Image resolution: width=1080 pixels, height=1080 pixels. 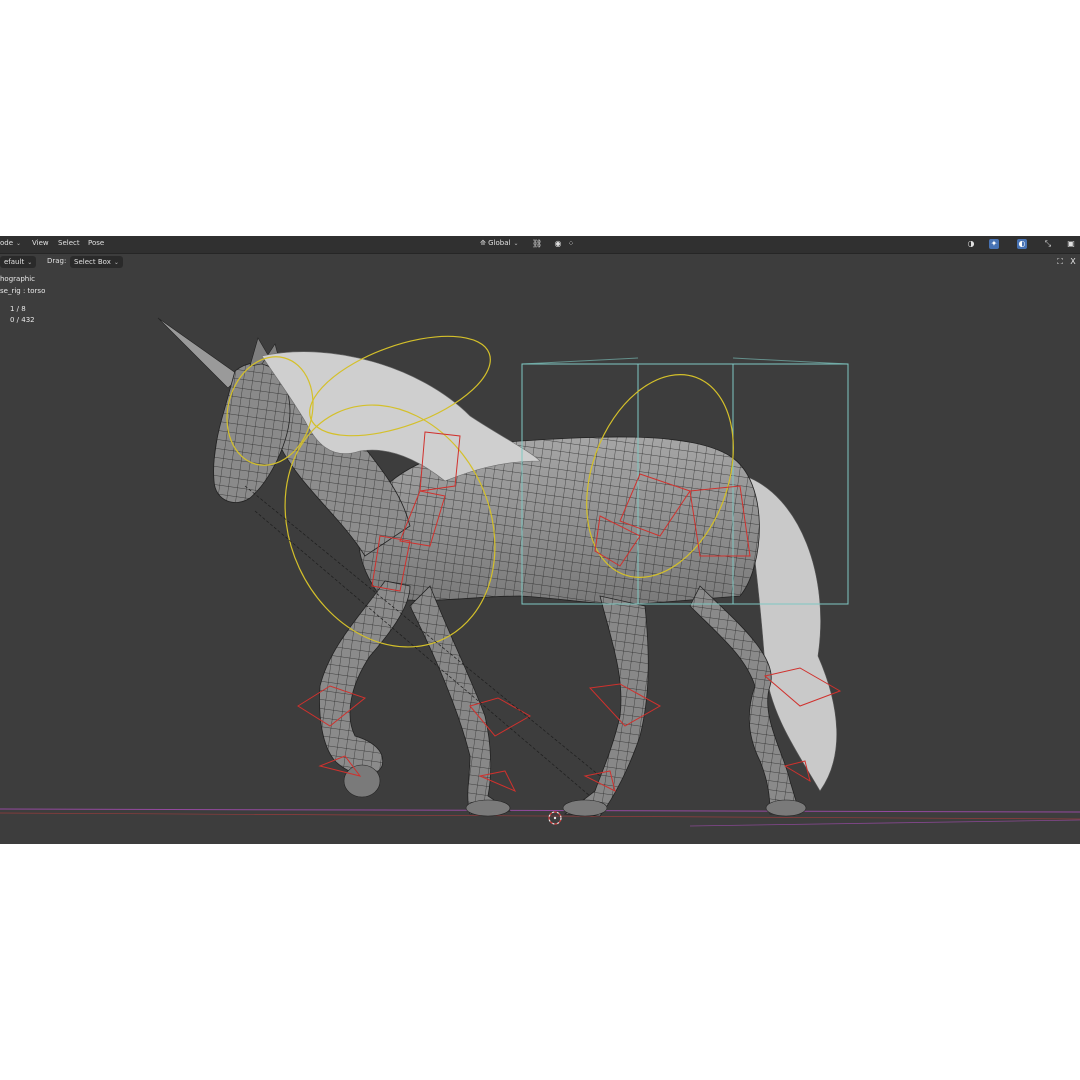 What do you see at coordinates (1071, 244) in the screenshot?
I see `shading-icon: ▣` at bounding box center [1071, 244].